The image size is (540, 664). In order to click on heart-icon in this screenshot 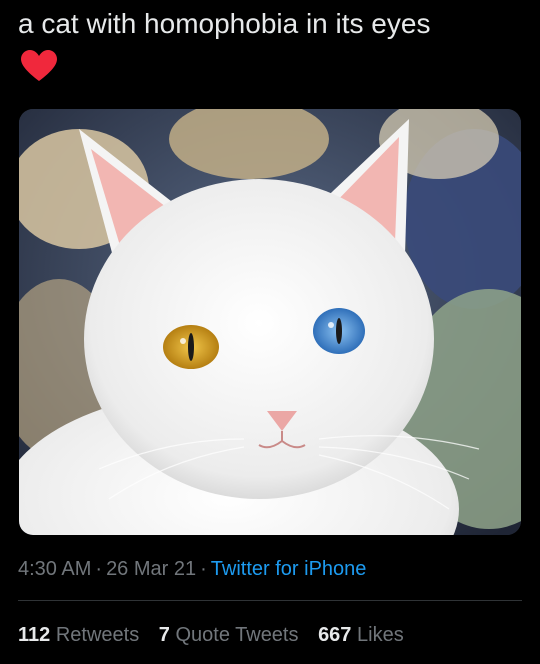, I will do `click(39, 65)`.